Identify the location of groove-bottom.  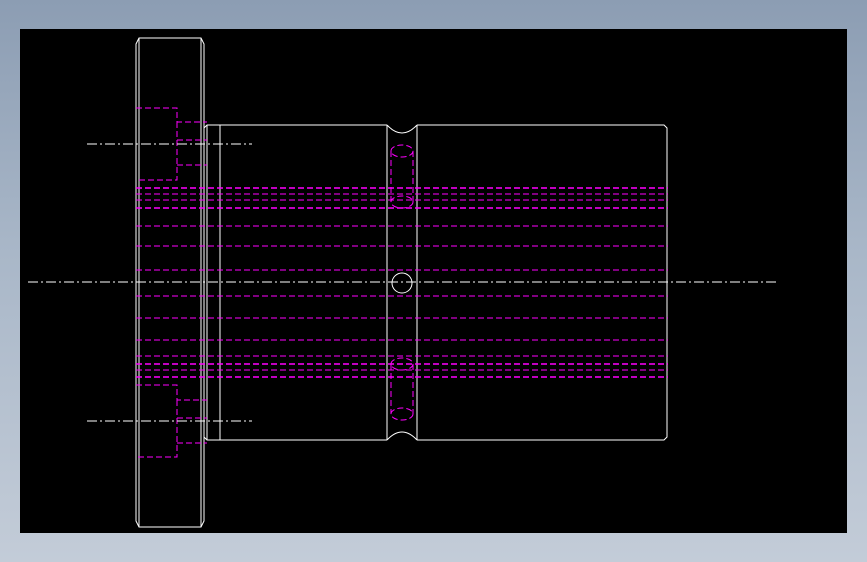
(402, 436).